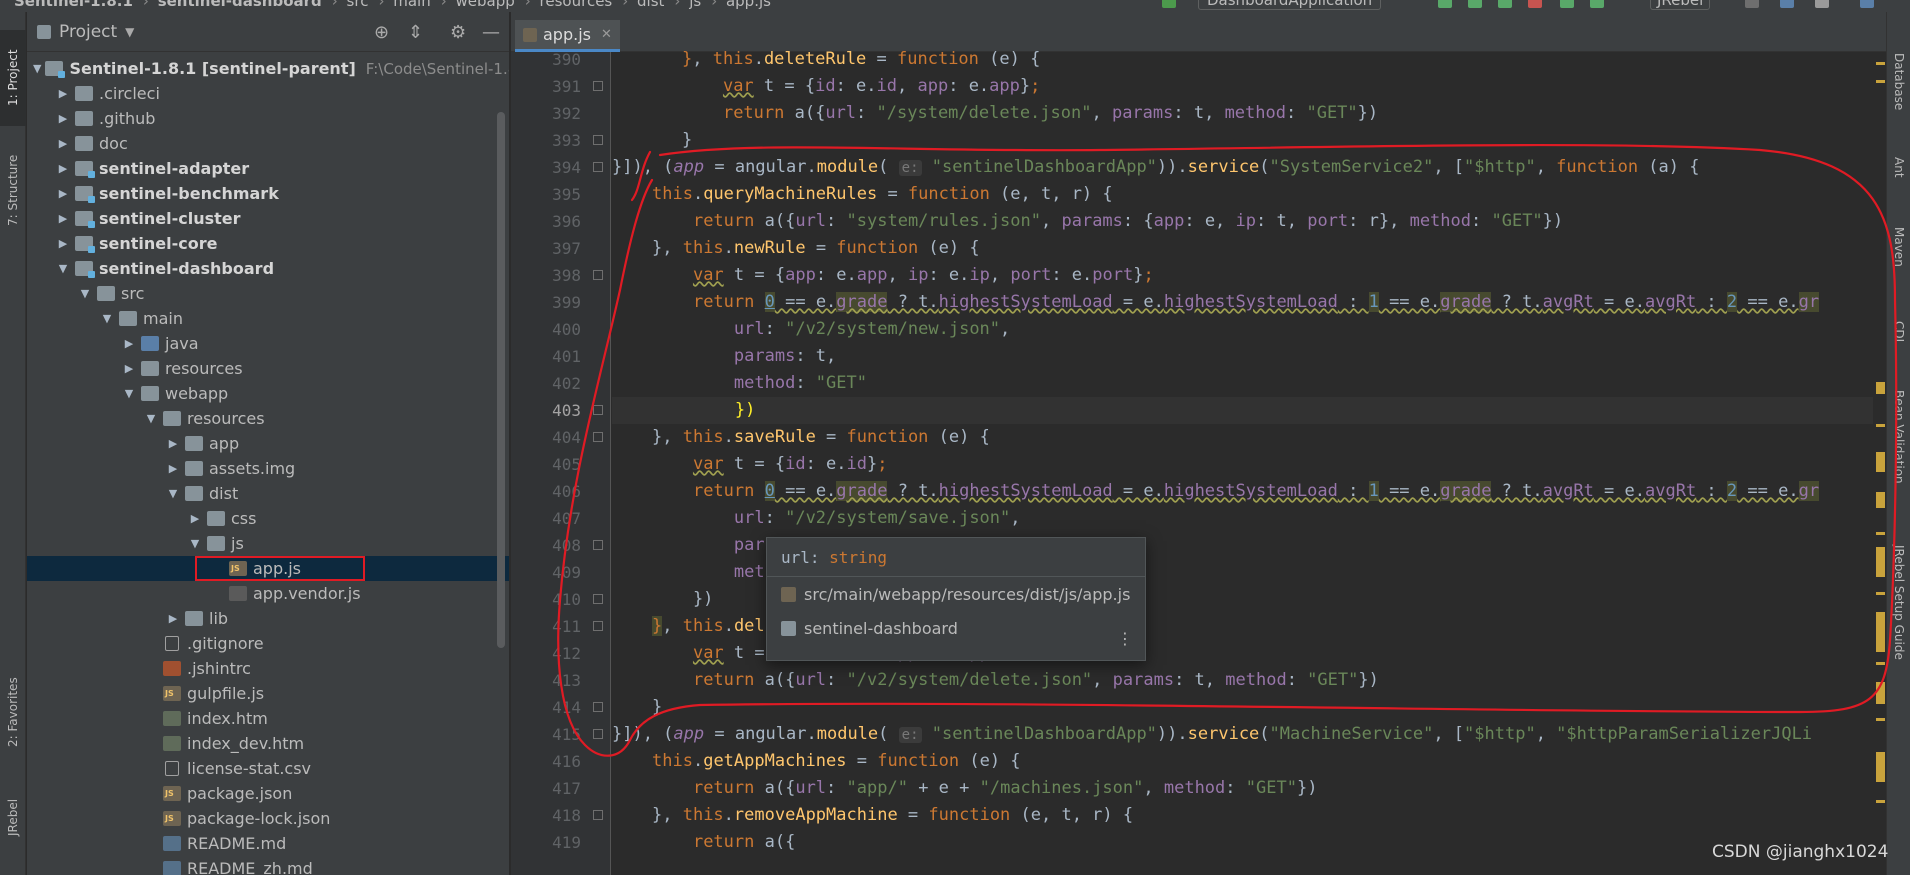  I want to click on line-number: 398, so click(546, 275).